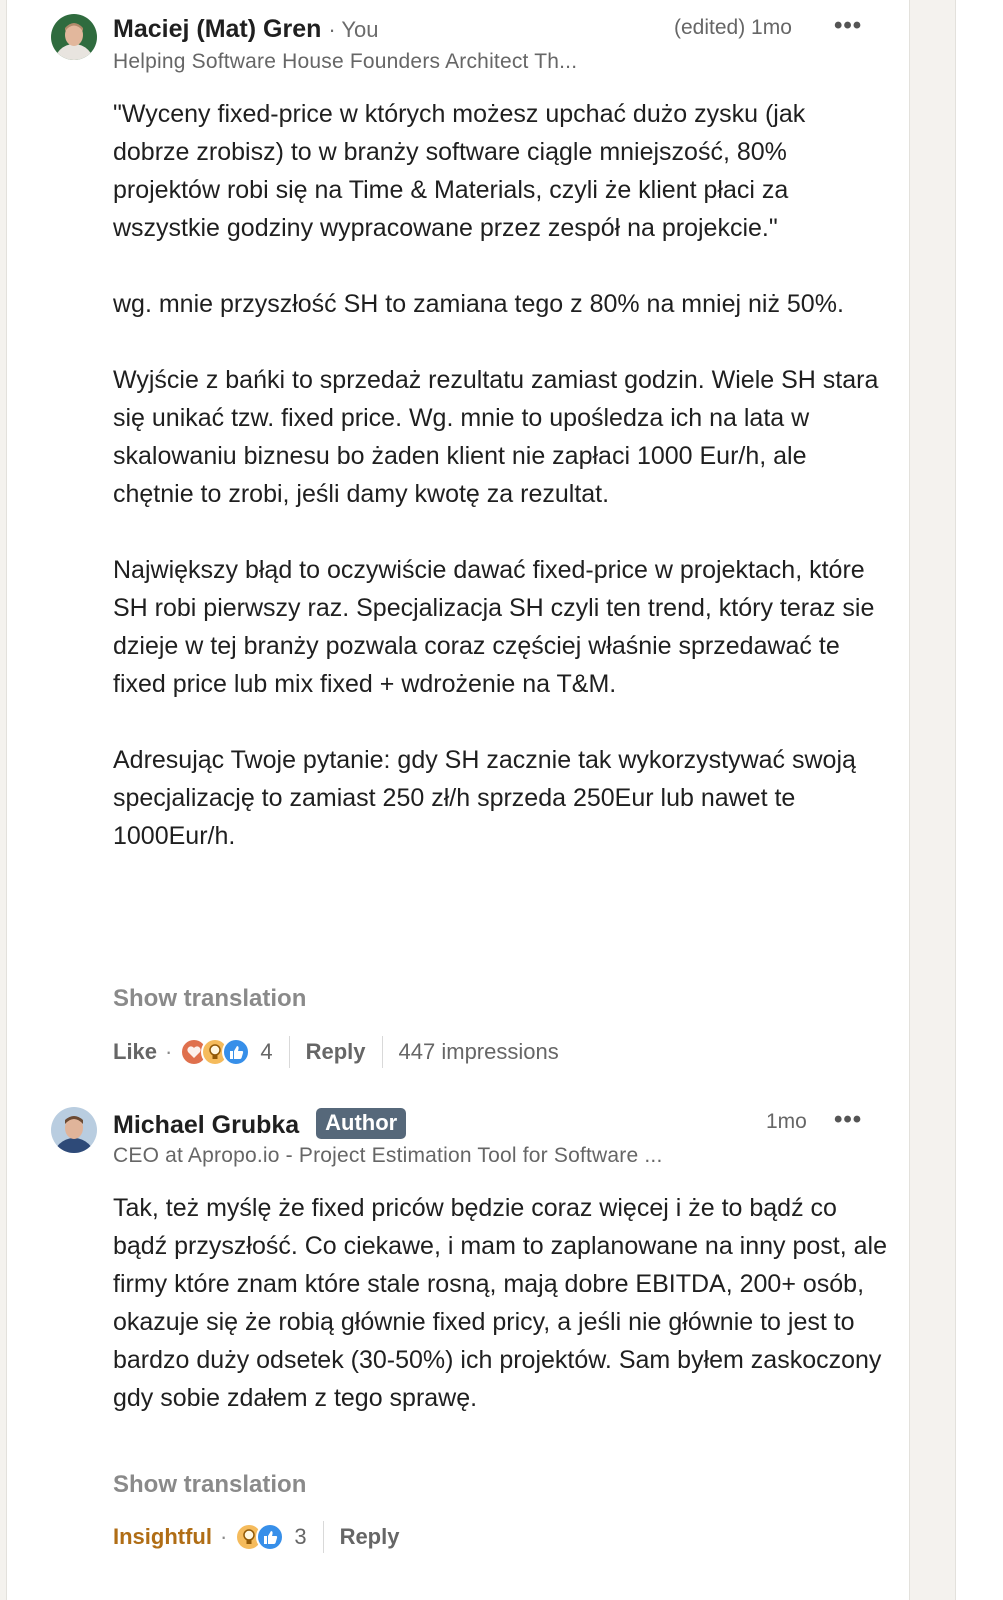  What do you see at coordinates (300, 1537) in the screenshot?
I see `reaction-count: 3` at bounding box center [300, 1537].